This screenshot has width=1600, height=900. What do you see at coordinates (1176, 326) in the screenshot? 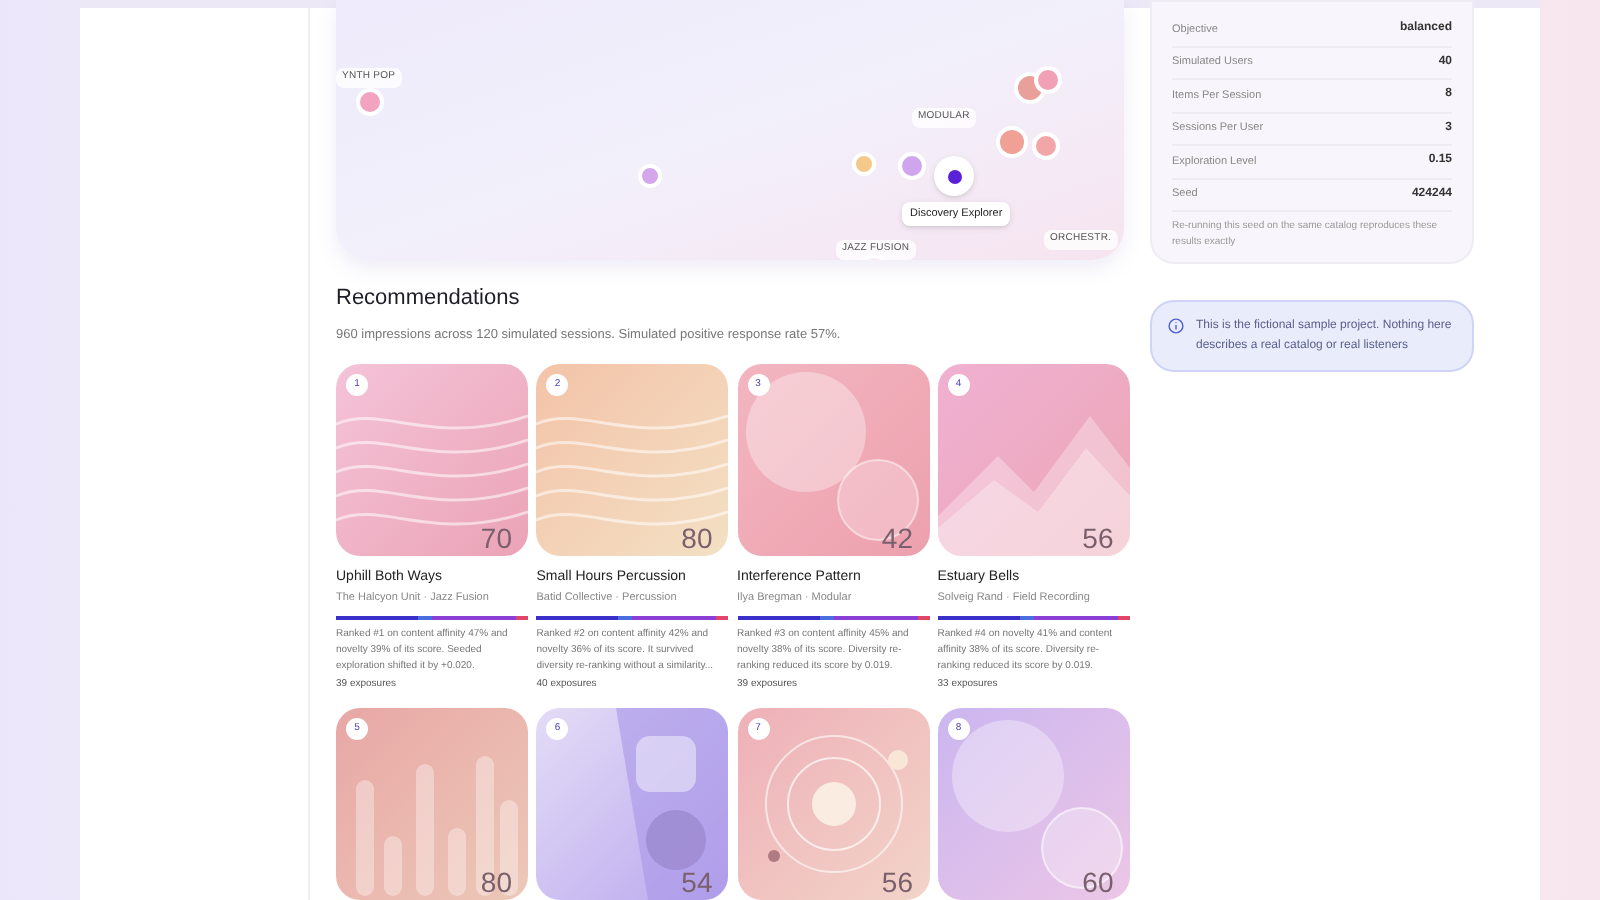
I see `info-icon` at bounding box center [1176, 326].